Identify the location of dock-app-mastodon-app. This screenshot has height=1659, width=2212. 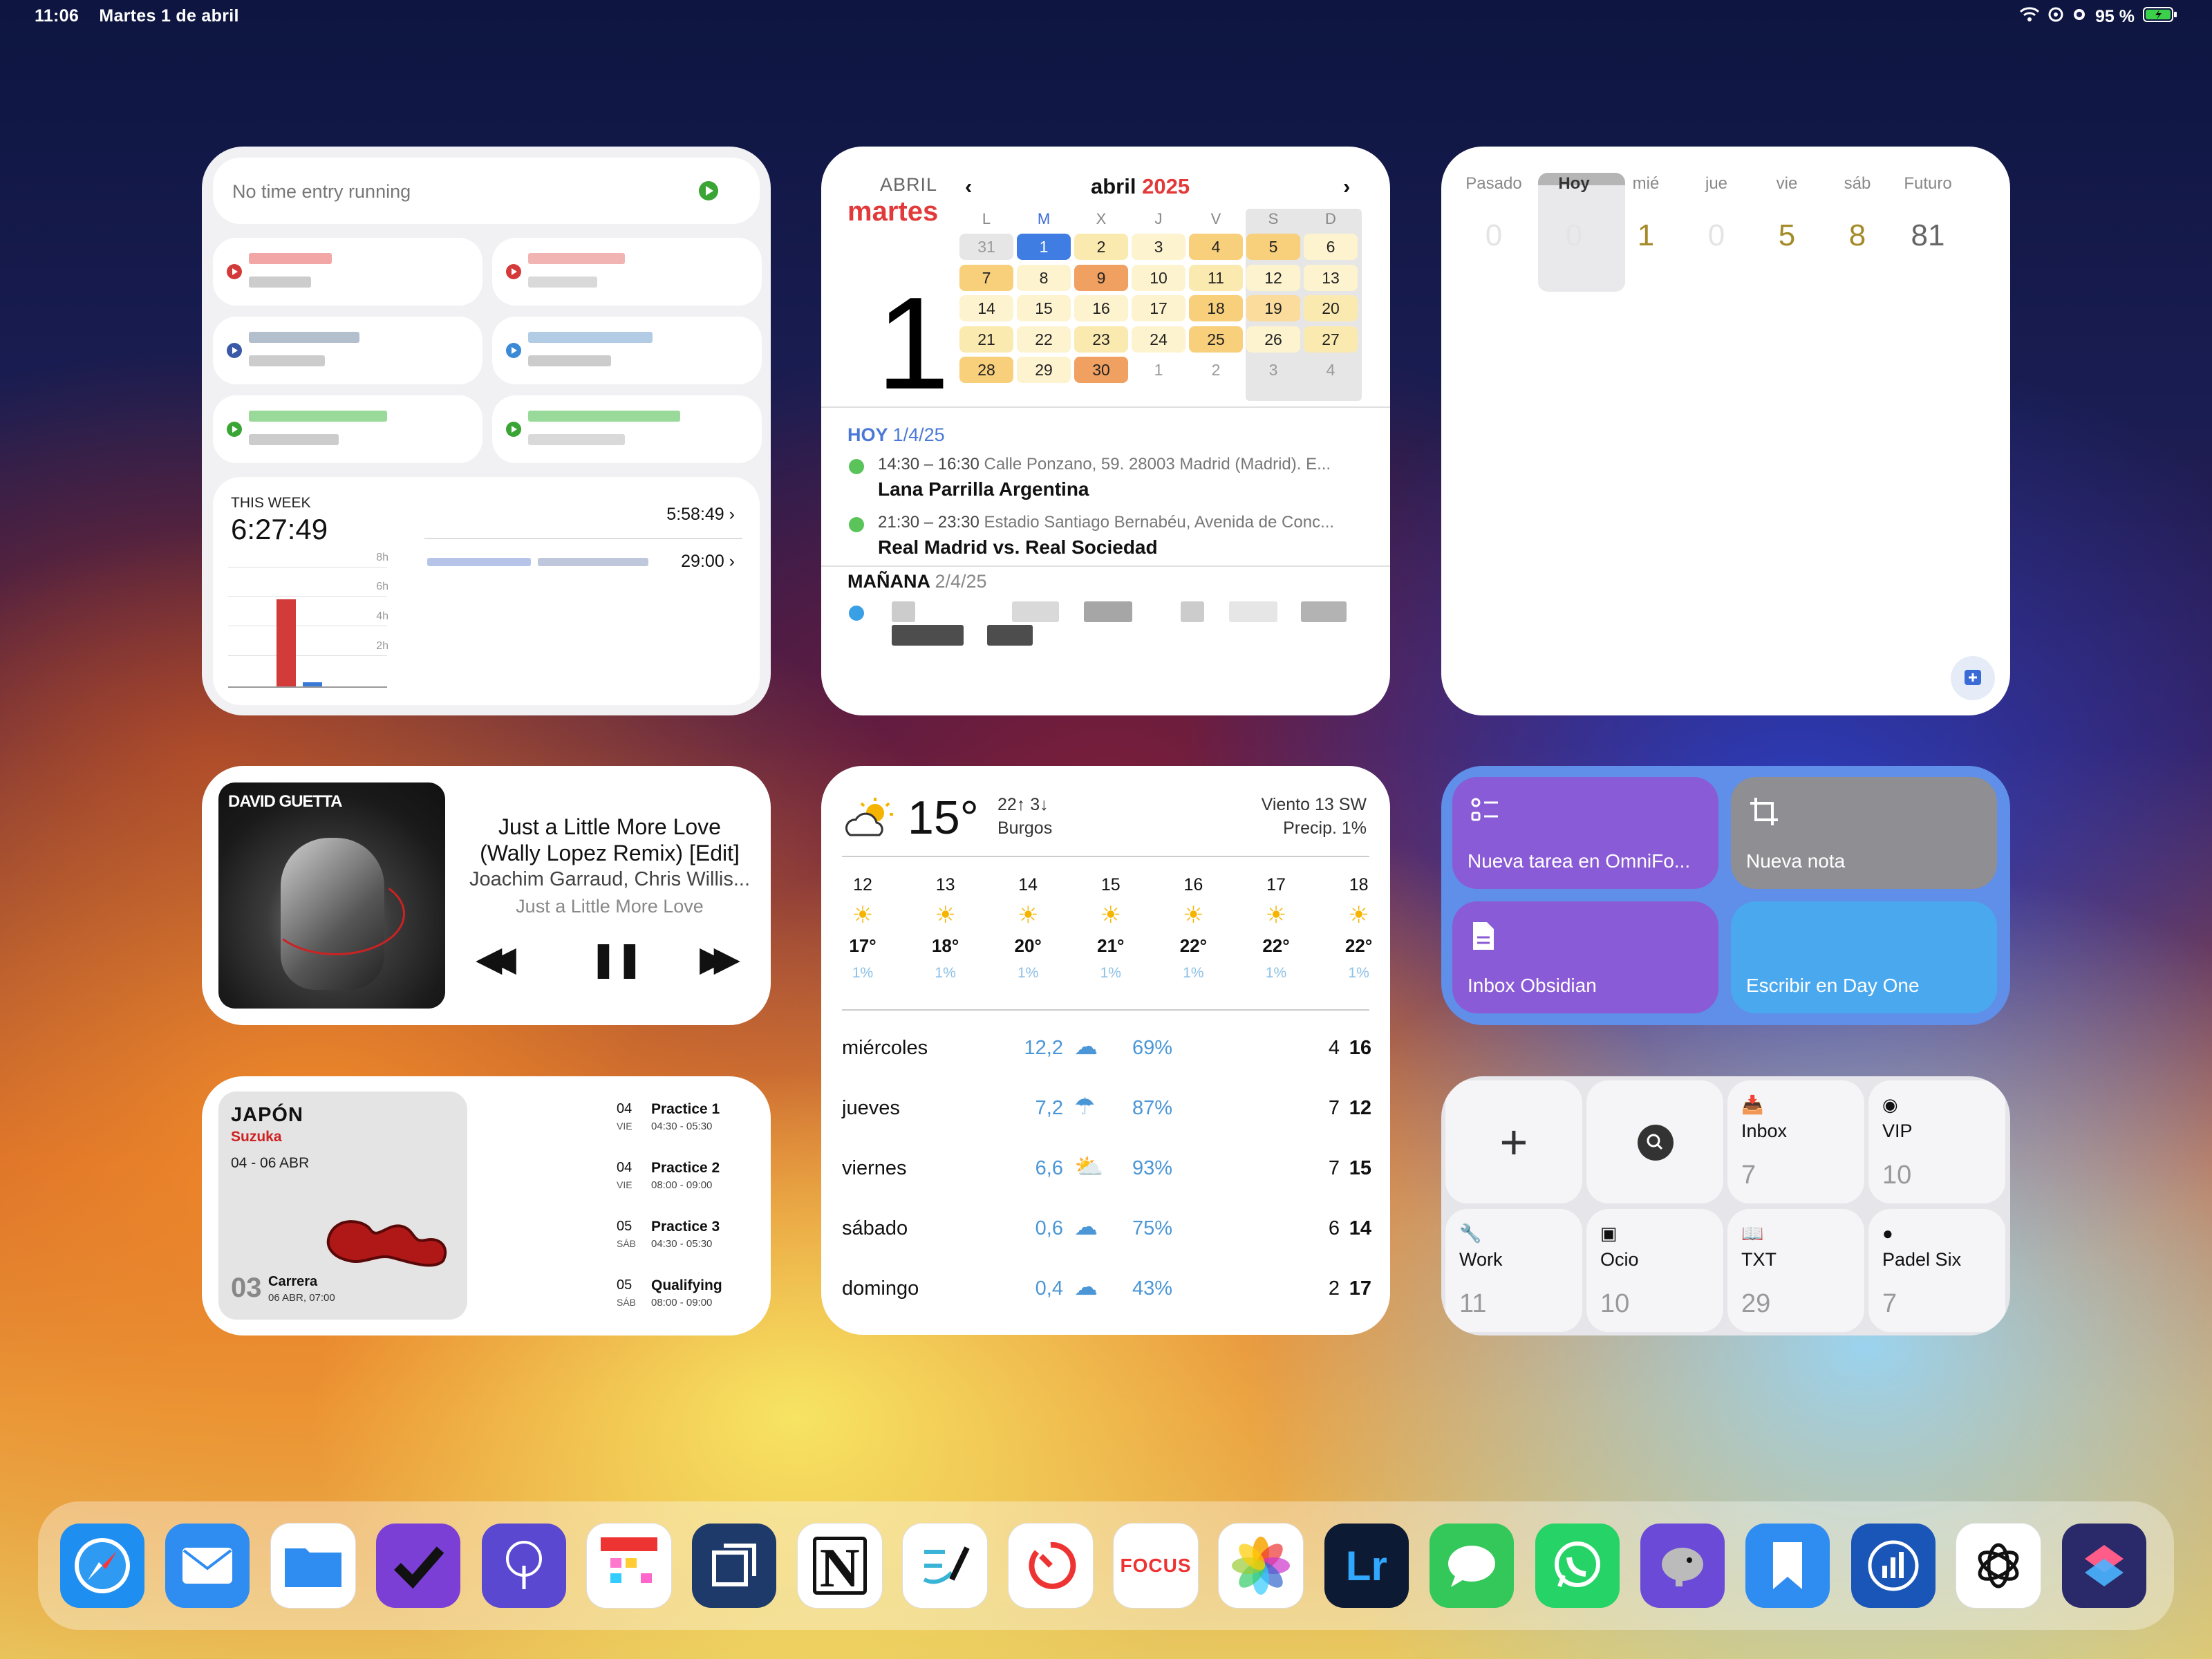
(1682, 1566).